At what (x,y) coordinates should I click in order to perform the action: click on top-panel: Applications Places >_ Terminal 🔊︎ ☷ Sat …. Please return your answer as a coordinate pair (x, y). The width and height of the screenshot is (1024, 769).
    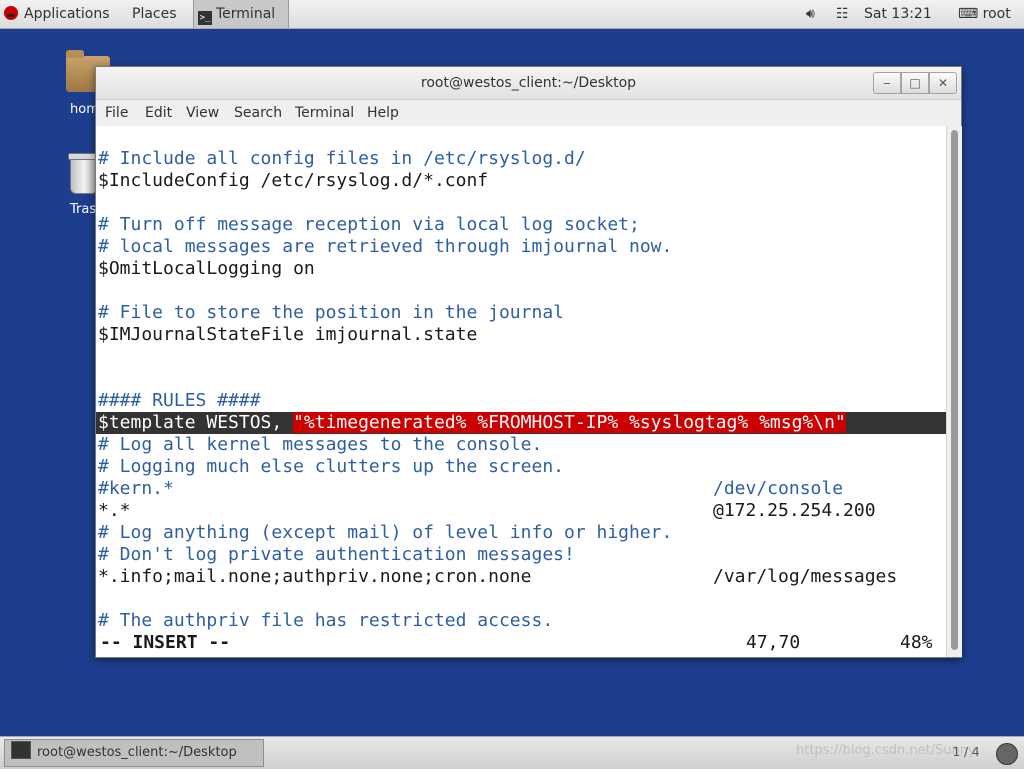
    Looking at the image, I should click on (512, 14).